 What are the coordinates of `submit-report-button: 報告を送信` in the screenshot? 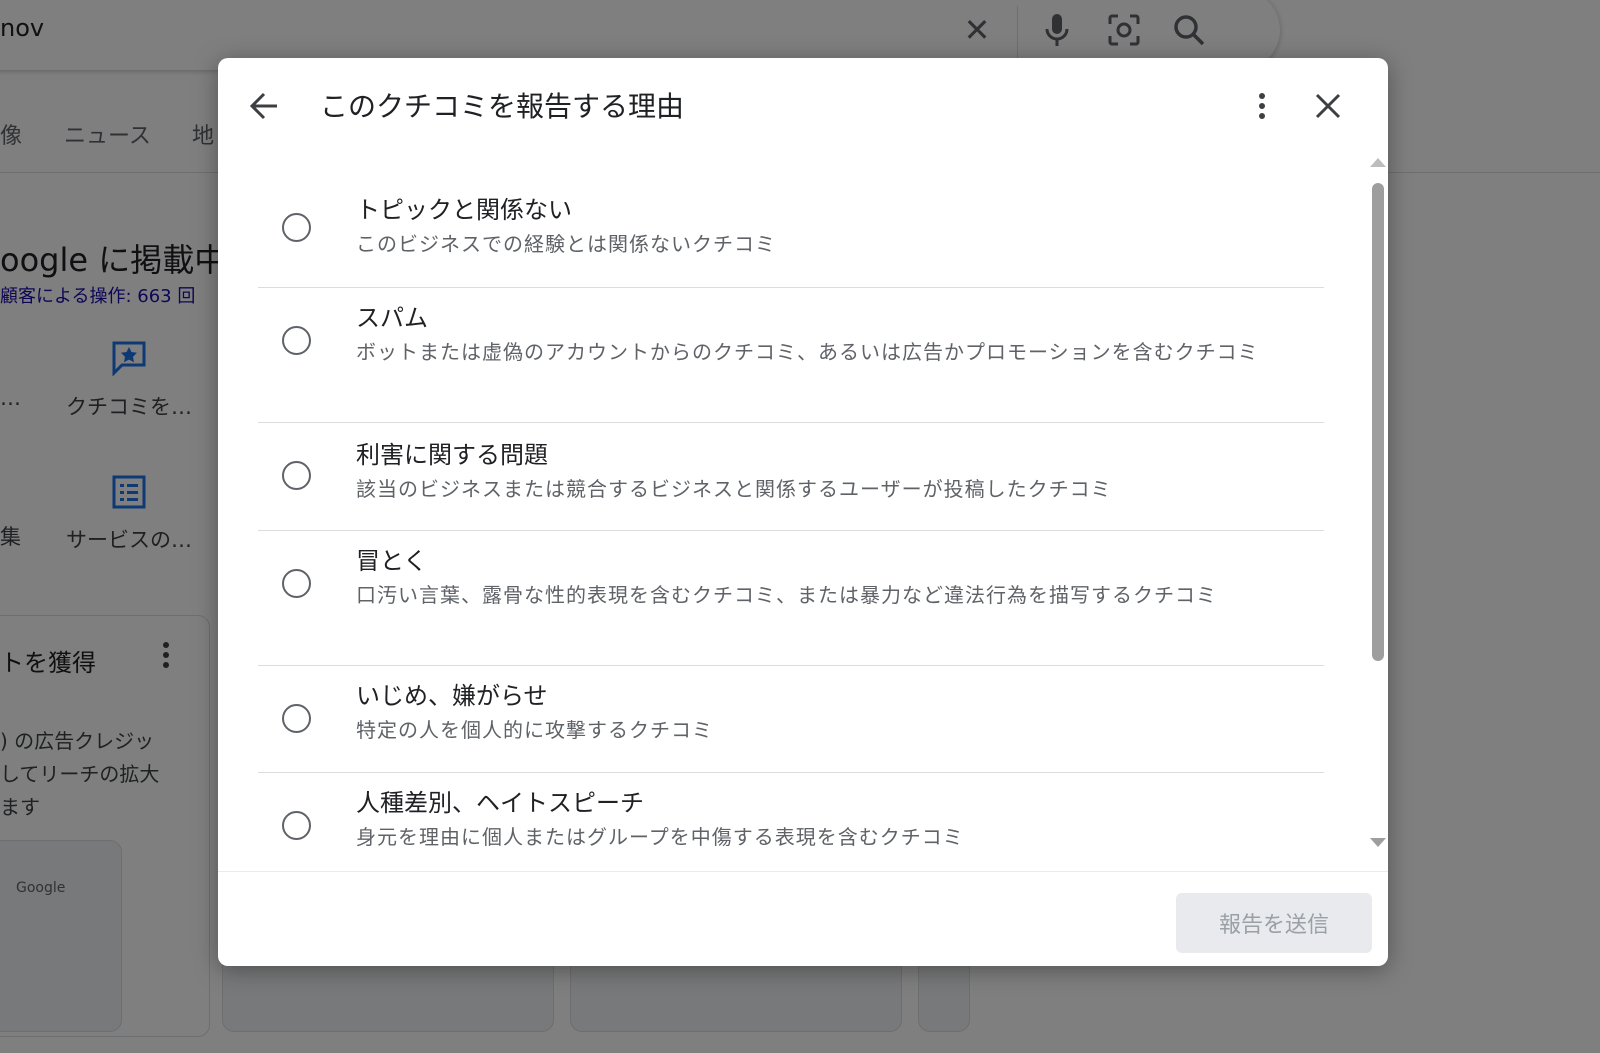 It's located at (1274, 923).